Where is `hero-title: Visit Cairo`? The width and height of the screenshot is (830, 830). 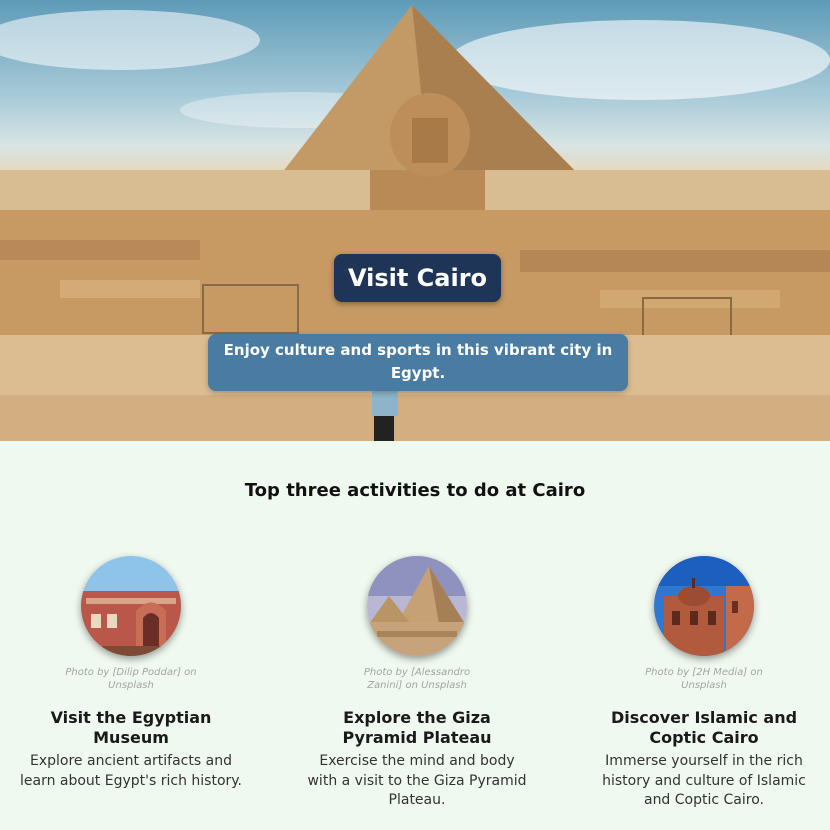
hero-title: Visit Cairo is located at coordinates (417, 278).